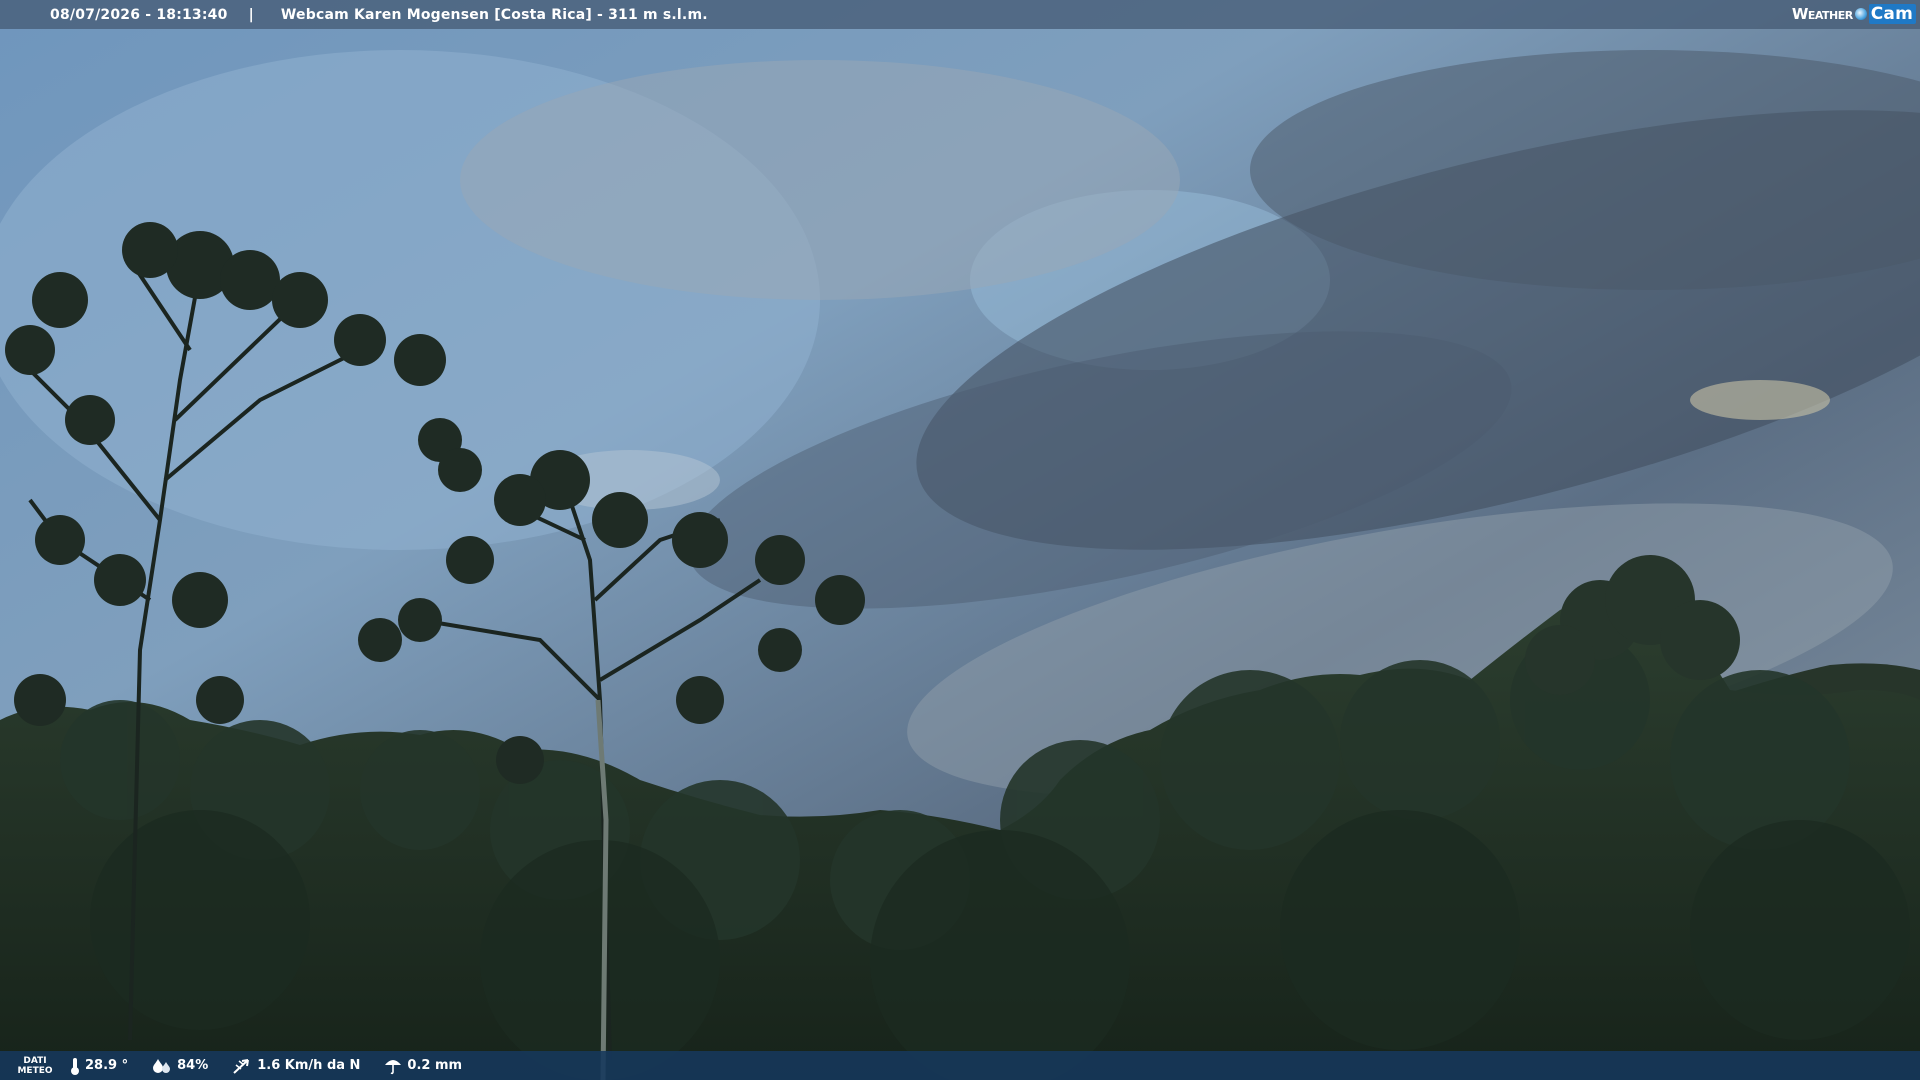 This screenshot has width=1920, height=1080. What do you see at coordinates (309, 1065) in the screenshot?
I see `wind-value: 1.6 Km/h da N` at bounding box center [309, 1065].